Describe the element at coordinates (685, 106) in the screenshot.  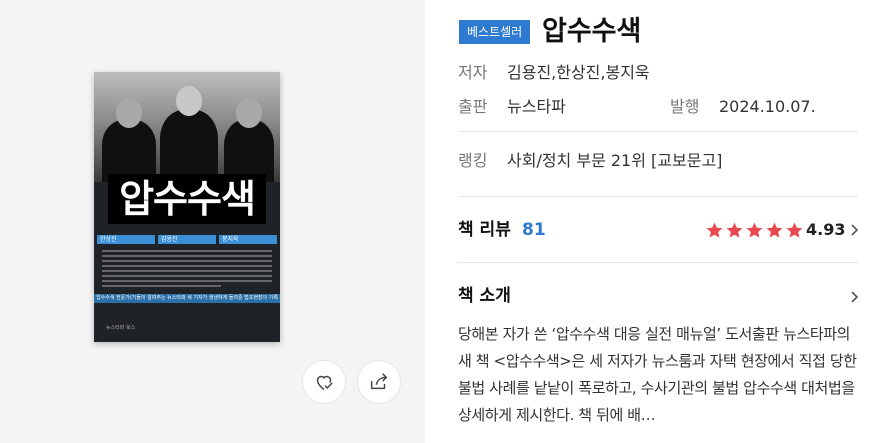
I see `date-label: 발행` at that location.